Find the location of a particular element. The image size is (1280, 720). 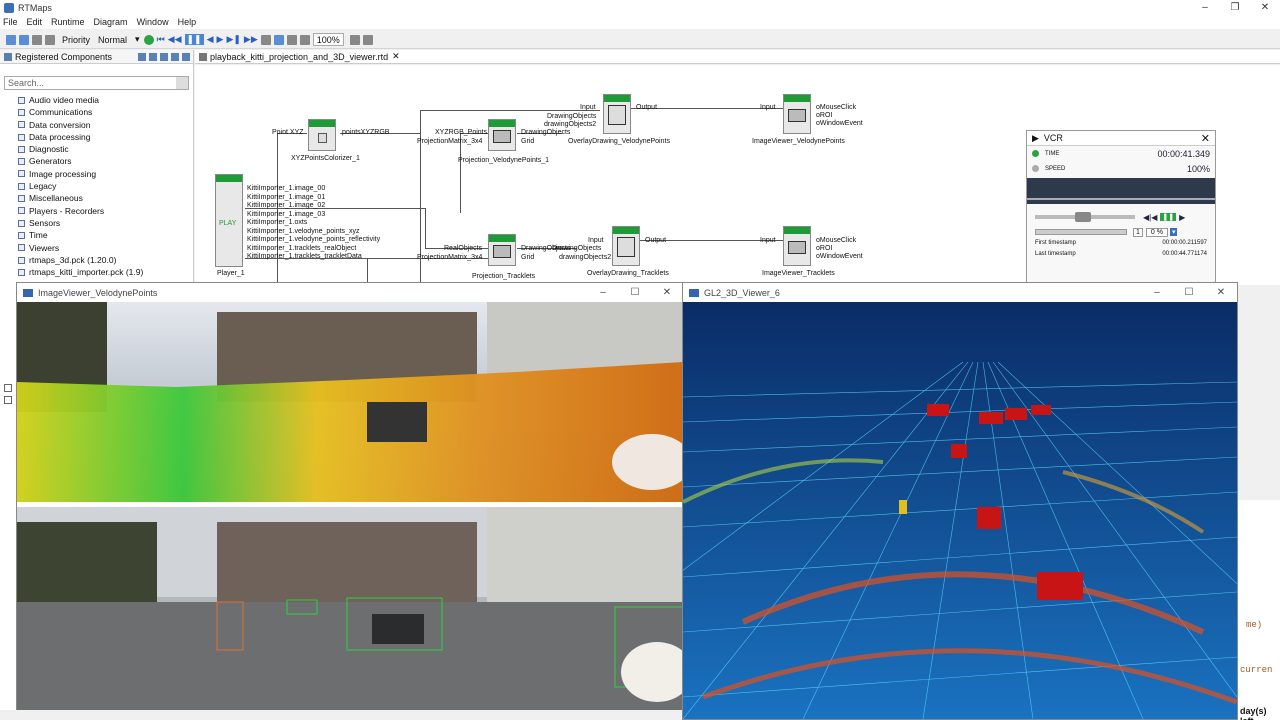

search-clear-icon is located at coordinates (182, 83).